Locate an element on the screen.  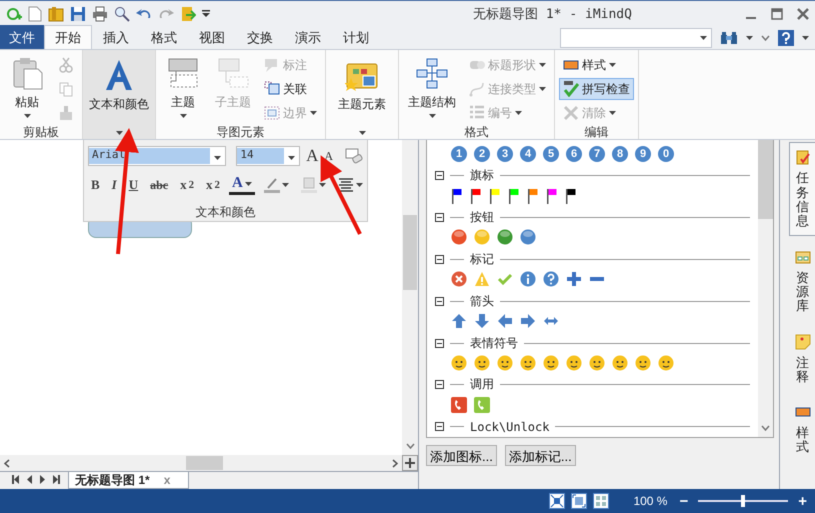
phone-icon is located at coordinates (459, 404).